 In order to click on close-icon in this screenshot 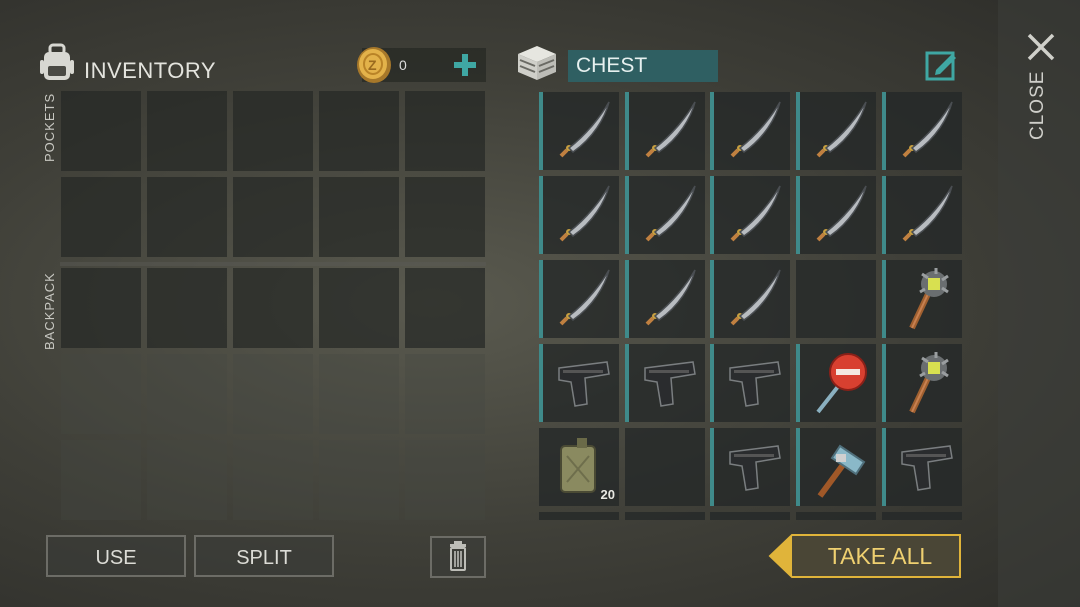, I will do `click(1041, 47)`.